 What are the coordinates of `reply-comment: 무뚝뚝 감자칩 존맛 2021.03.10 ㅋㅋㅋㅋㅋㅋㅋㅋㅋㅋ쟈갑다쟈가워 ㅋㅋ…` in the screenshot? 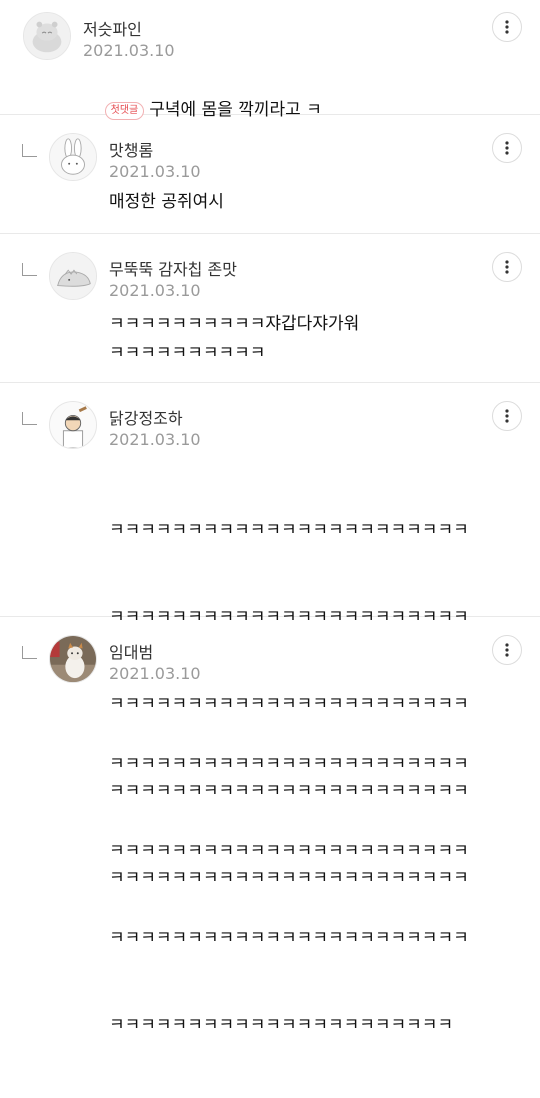 It's located at (270, 308).